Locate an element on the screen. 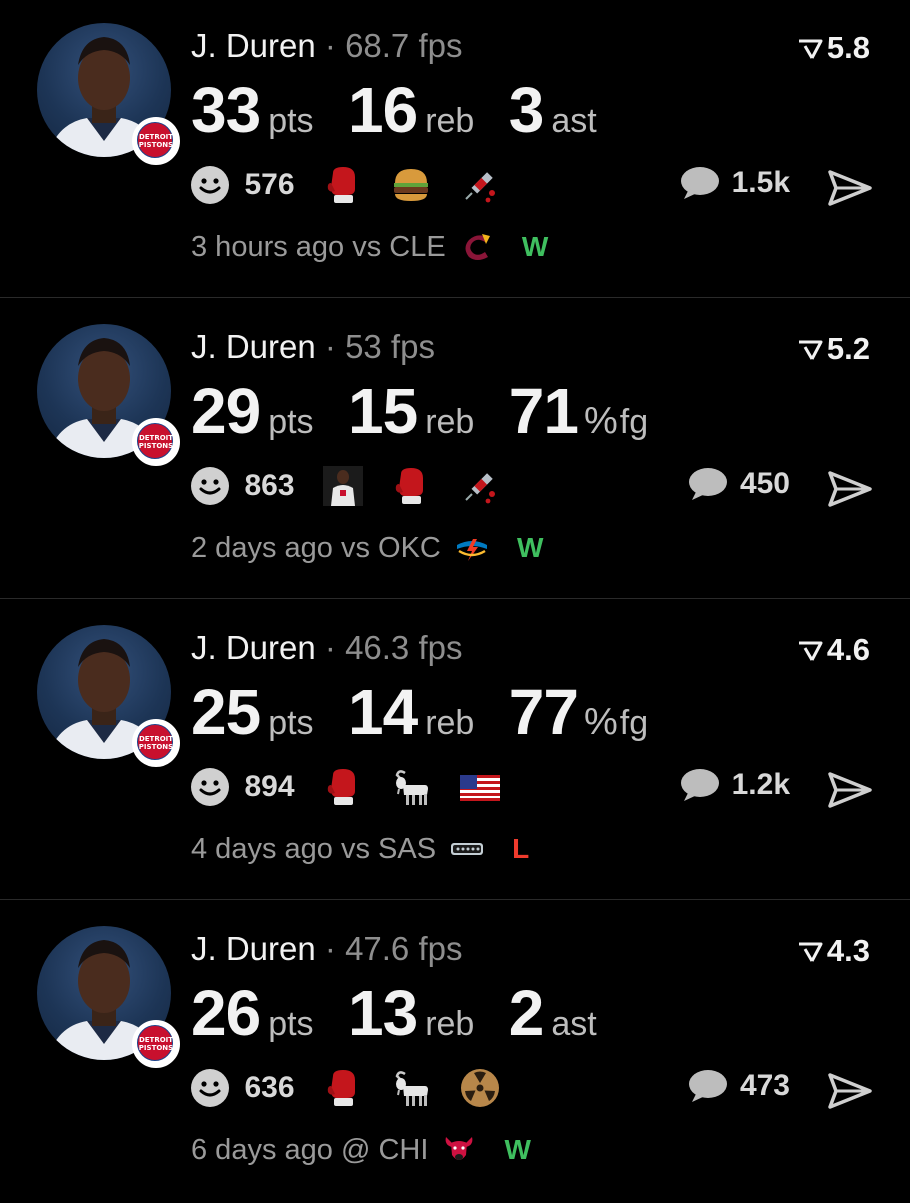 The image size is (910, 1203). game-meta: 6 days ago @ CHI W is located at coordinates (361, 1150).